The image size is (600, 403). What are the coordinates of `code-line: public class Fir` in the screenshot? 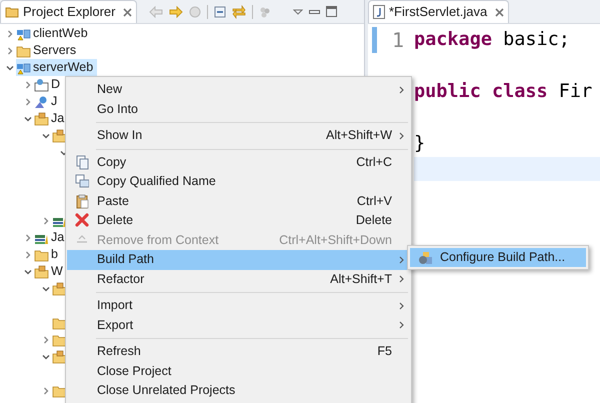 It's located at (503, 92).